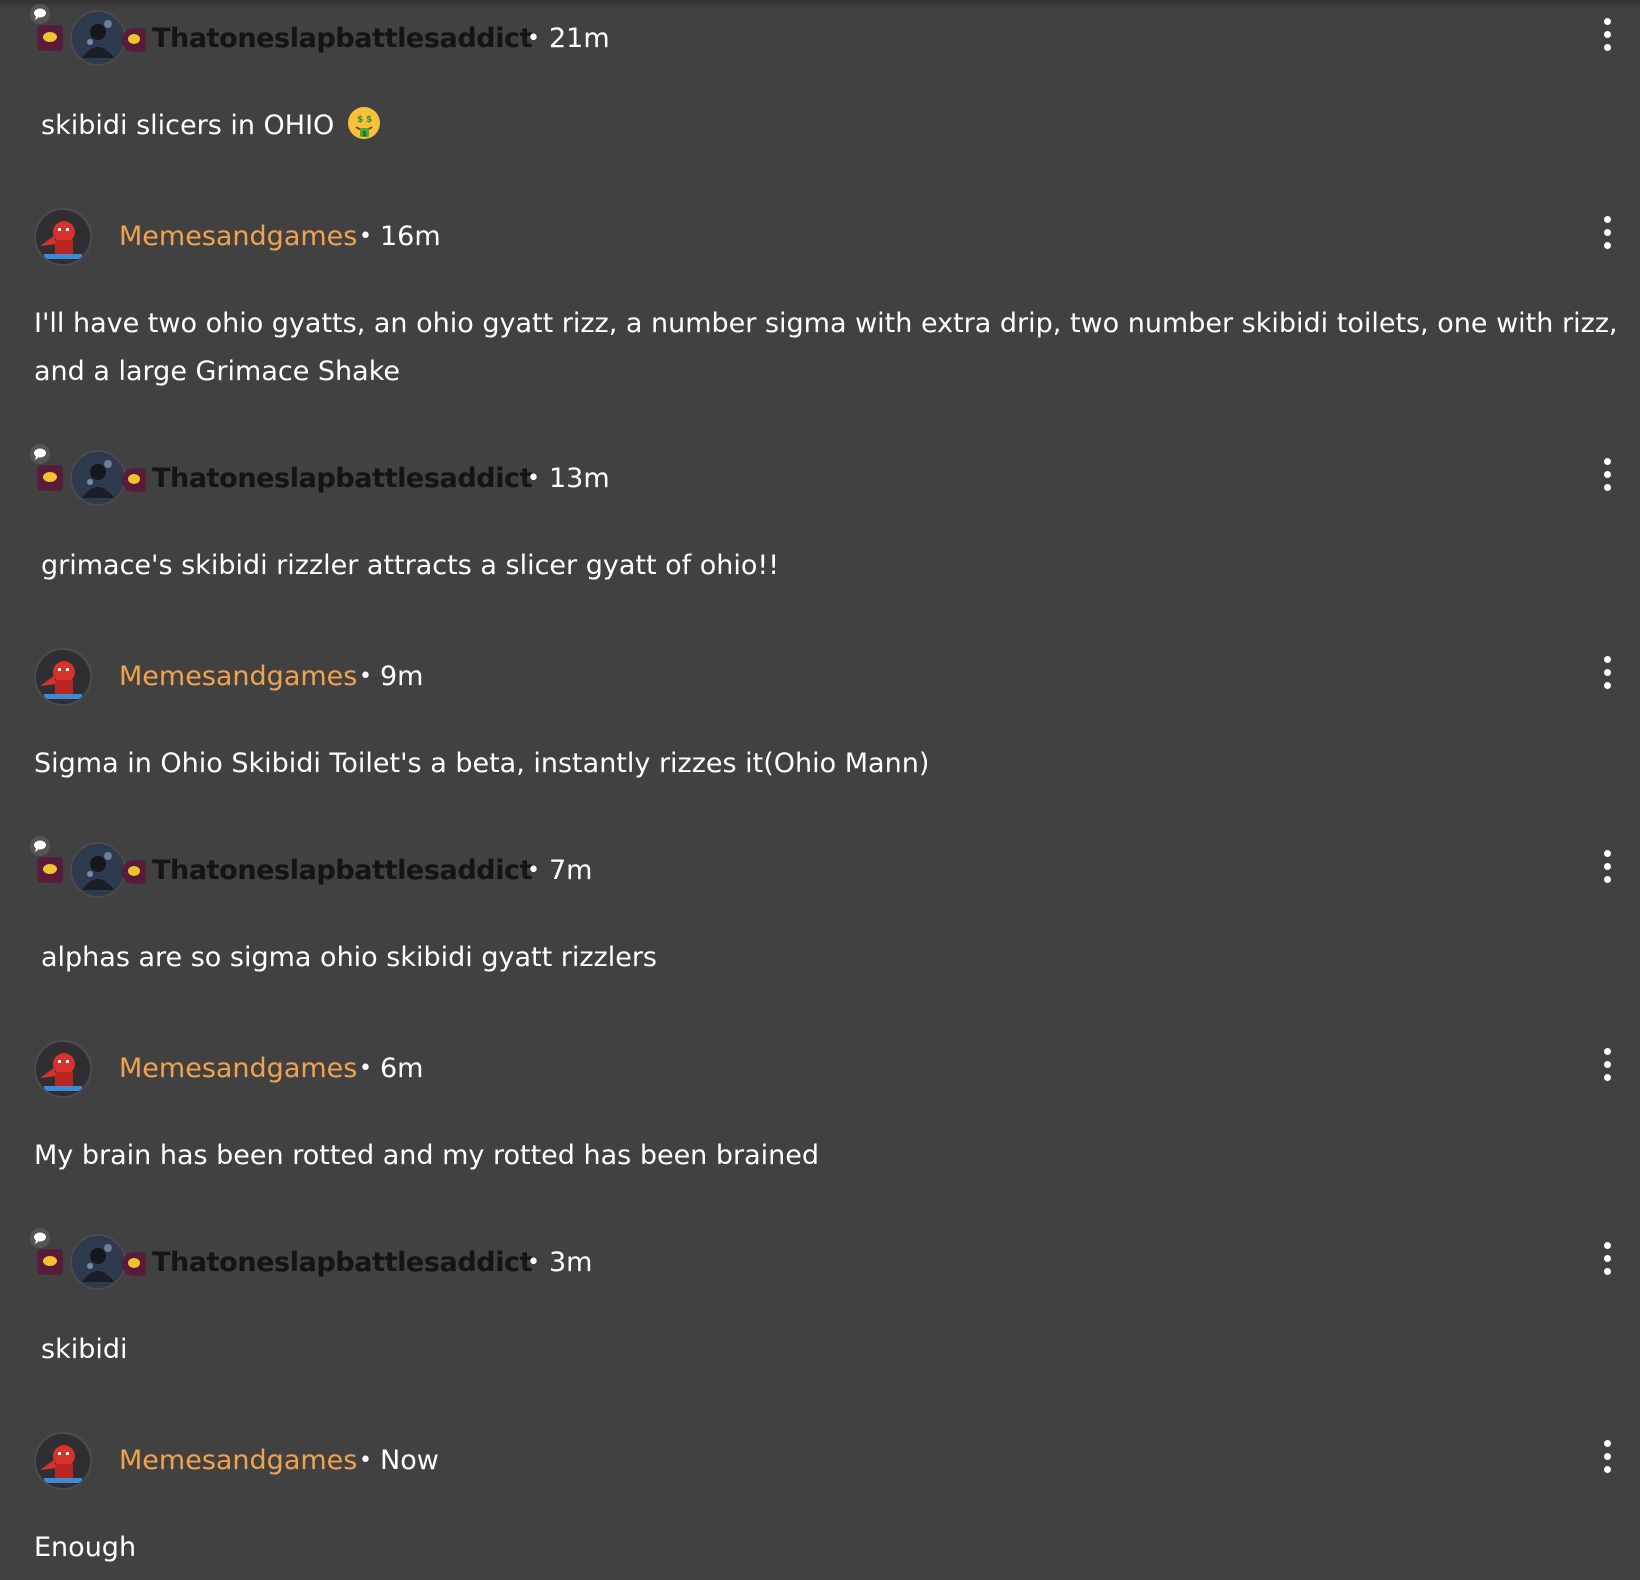 The width and height of the screenshot is (1640, 1580). I want to click on comment-time: 21m, so click(579, 38).